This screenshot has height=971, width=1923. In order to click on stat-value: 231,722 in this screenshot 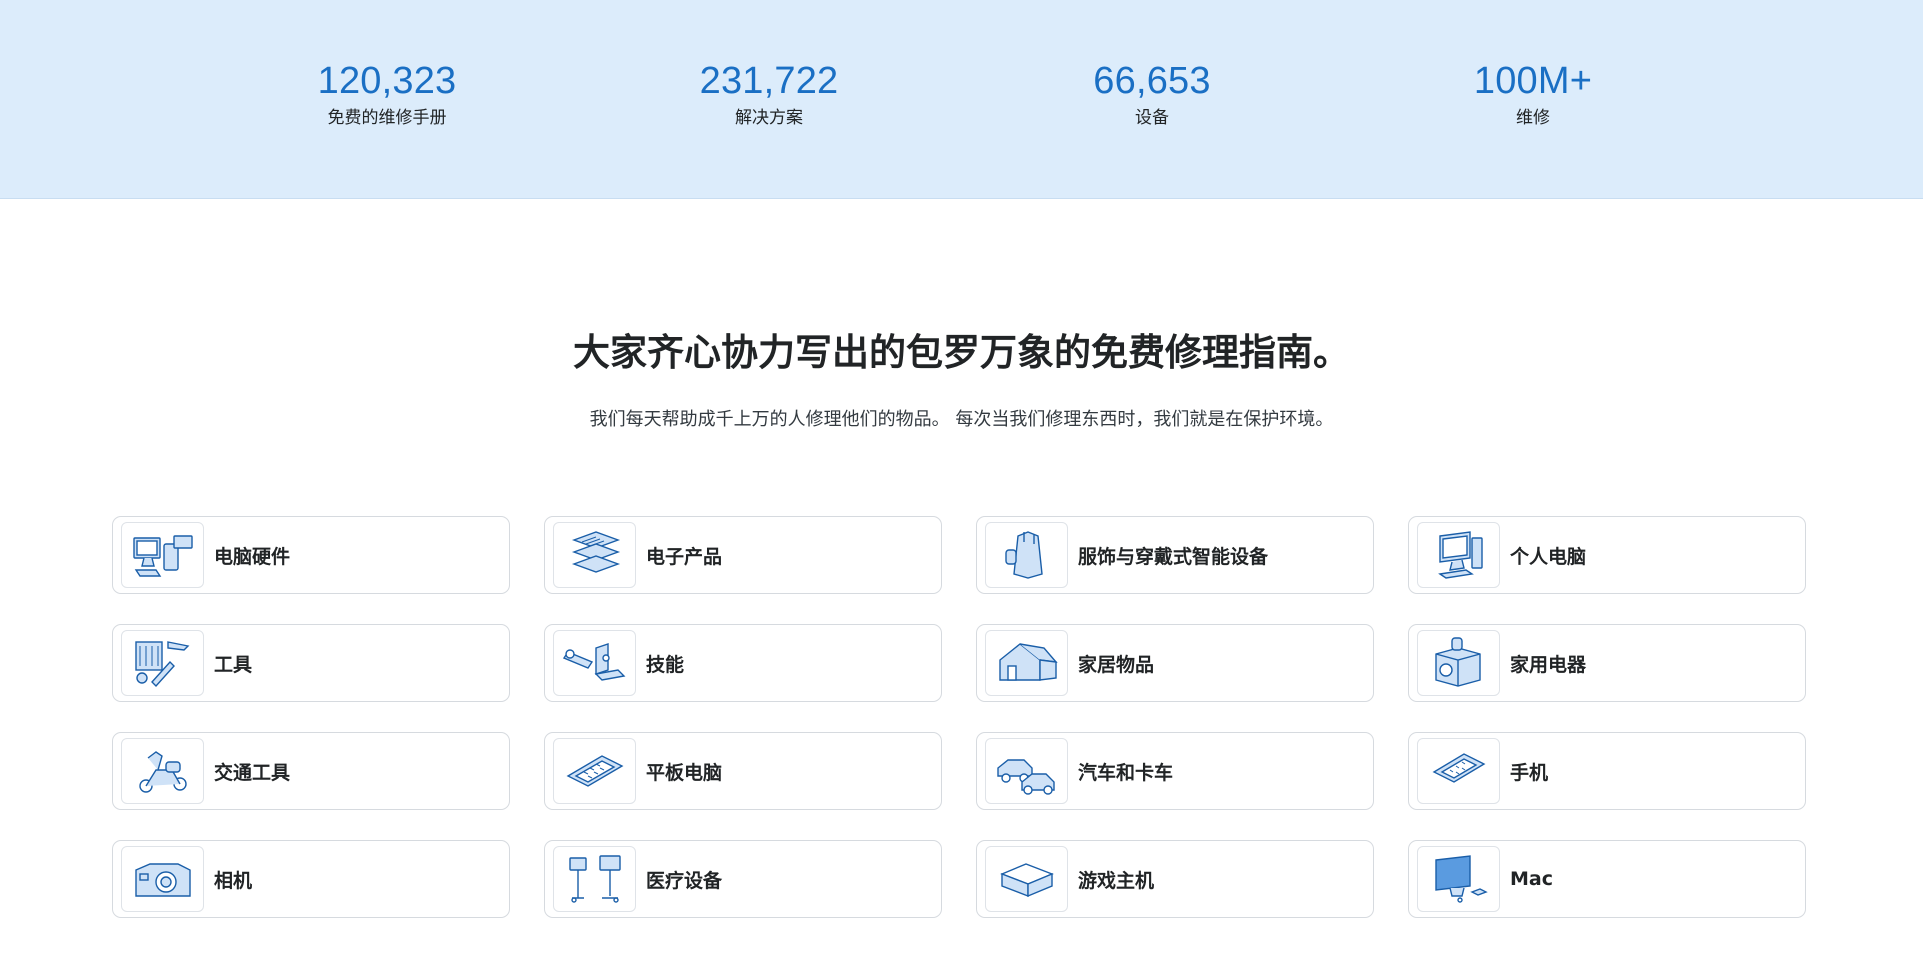, I will do `click(769, 81)`.